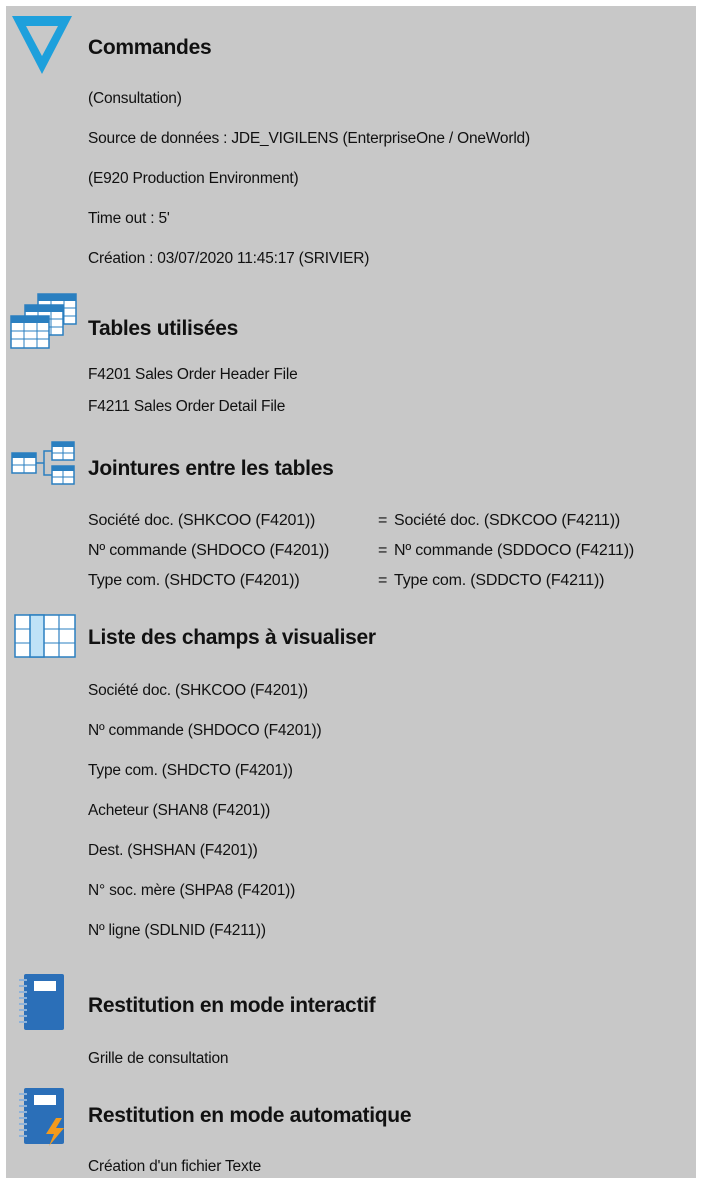  Describe the element at coordinates (163, 328) in the screenshot. I see `section-title-tables: Tables utilisées` at that location.